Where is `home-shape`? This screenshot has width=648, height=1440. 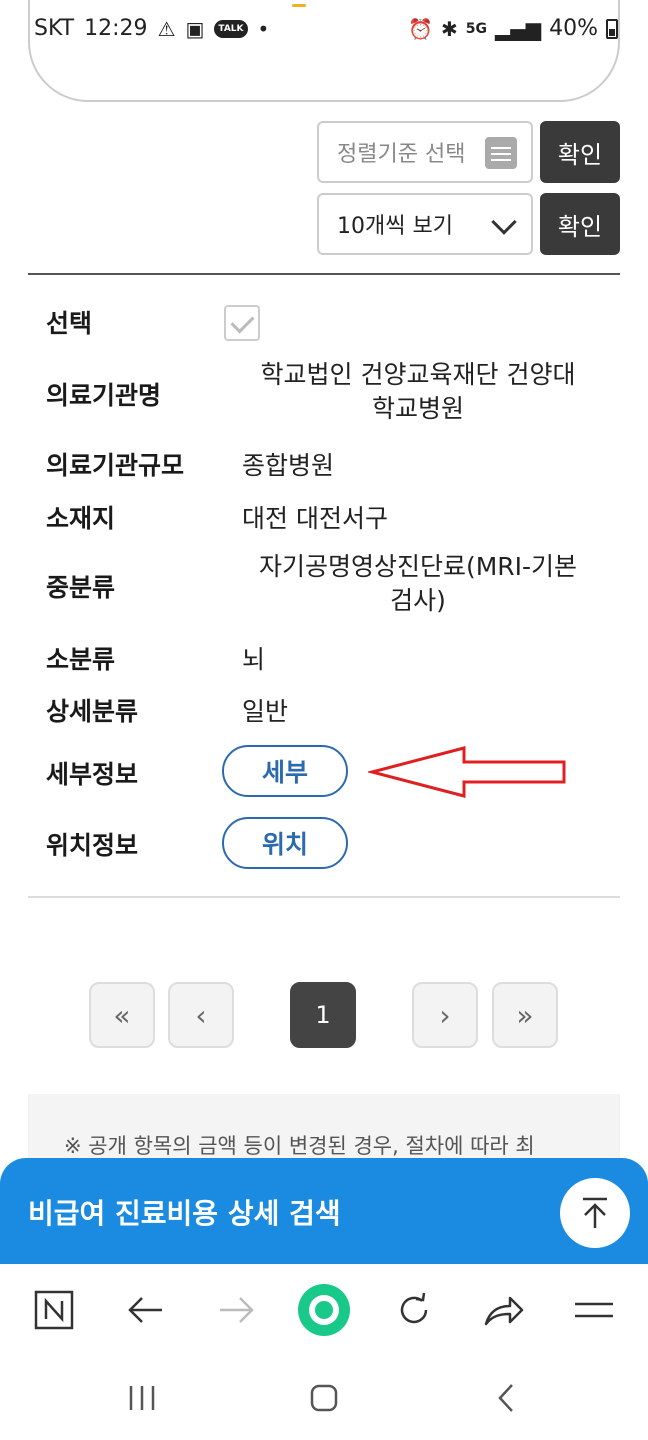 home-shape is located at coordinates (324, 1398).